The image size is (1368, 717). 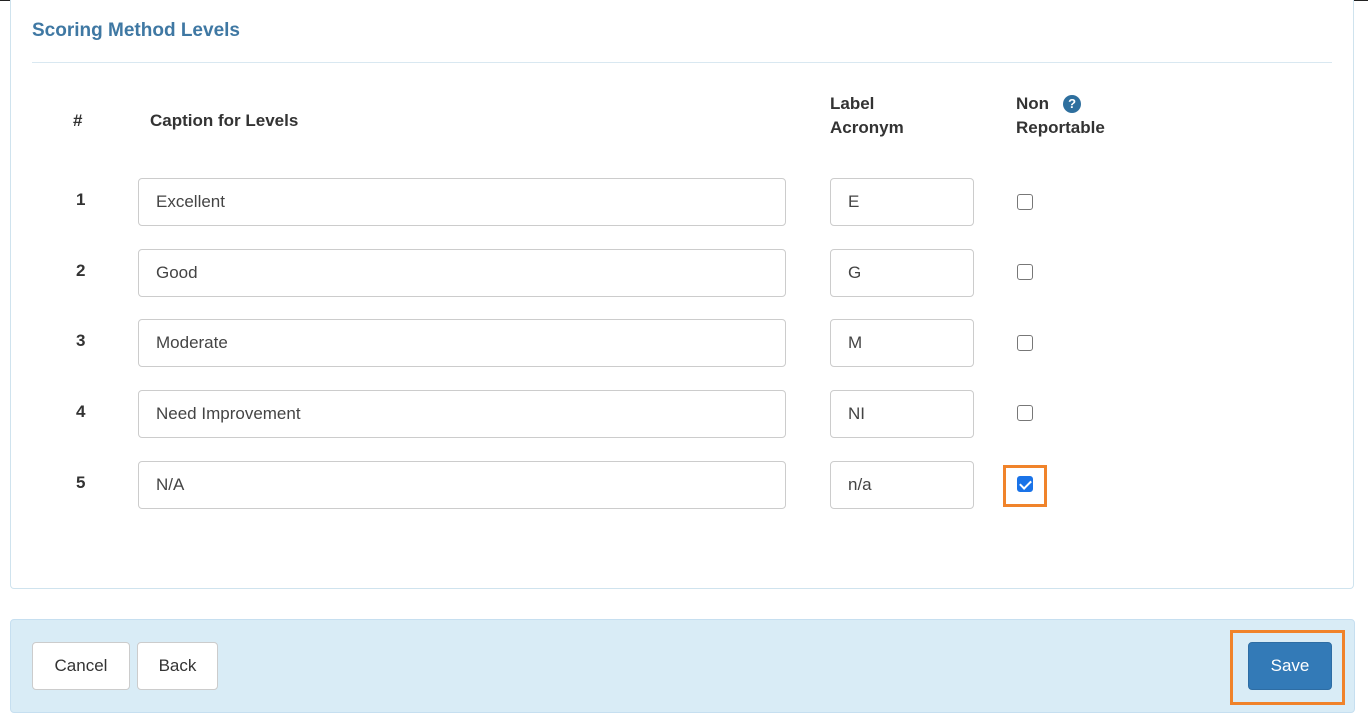 I want to click on row-number: 5, so click(x=81, y=482).